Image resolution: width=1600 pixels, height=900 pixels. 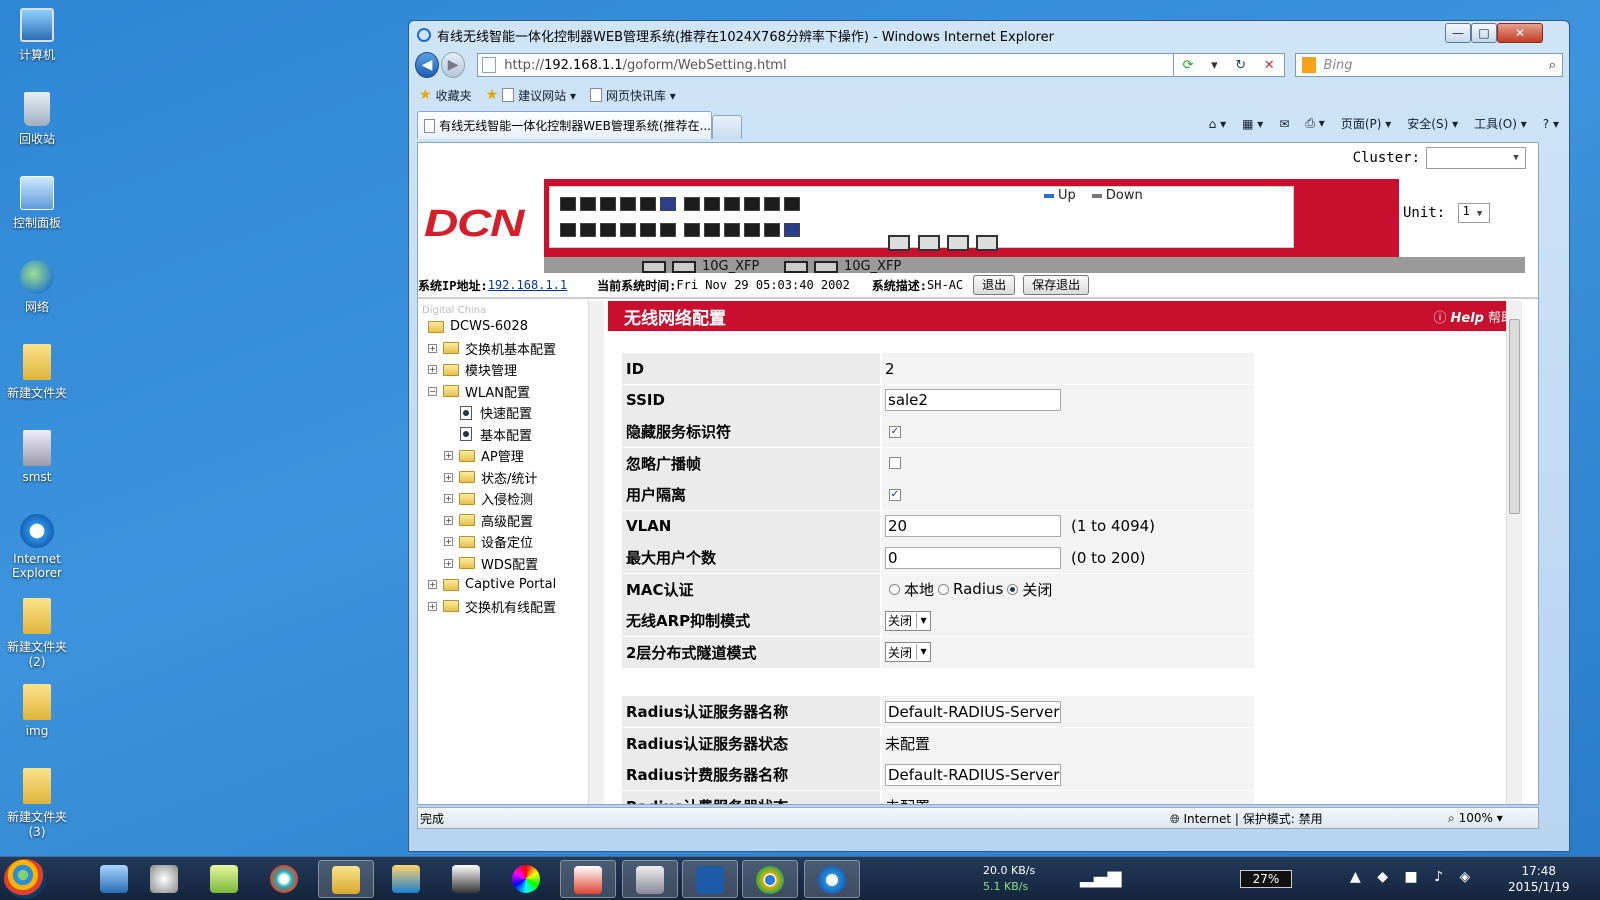 I want to click on taskbar-app-tool2, so click(x=466, y=879).